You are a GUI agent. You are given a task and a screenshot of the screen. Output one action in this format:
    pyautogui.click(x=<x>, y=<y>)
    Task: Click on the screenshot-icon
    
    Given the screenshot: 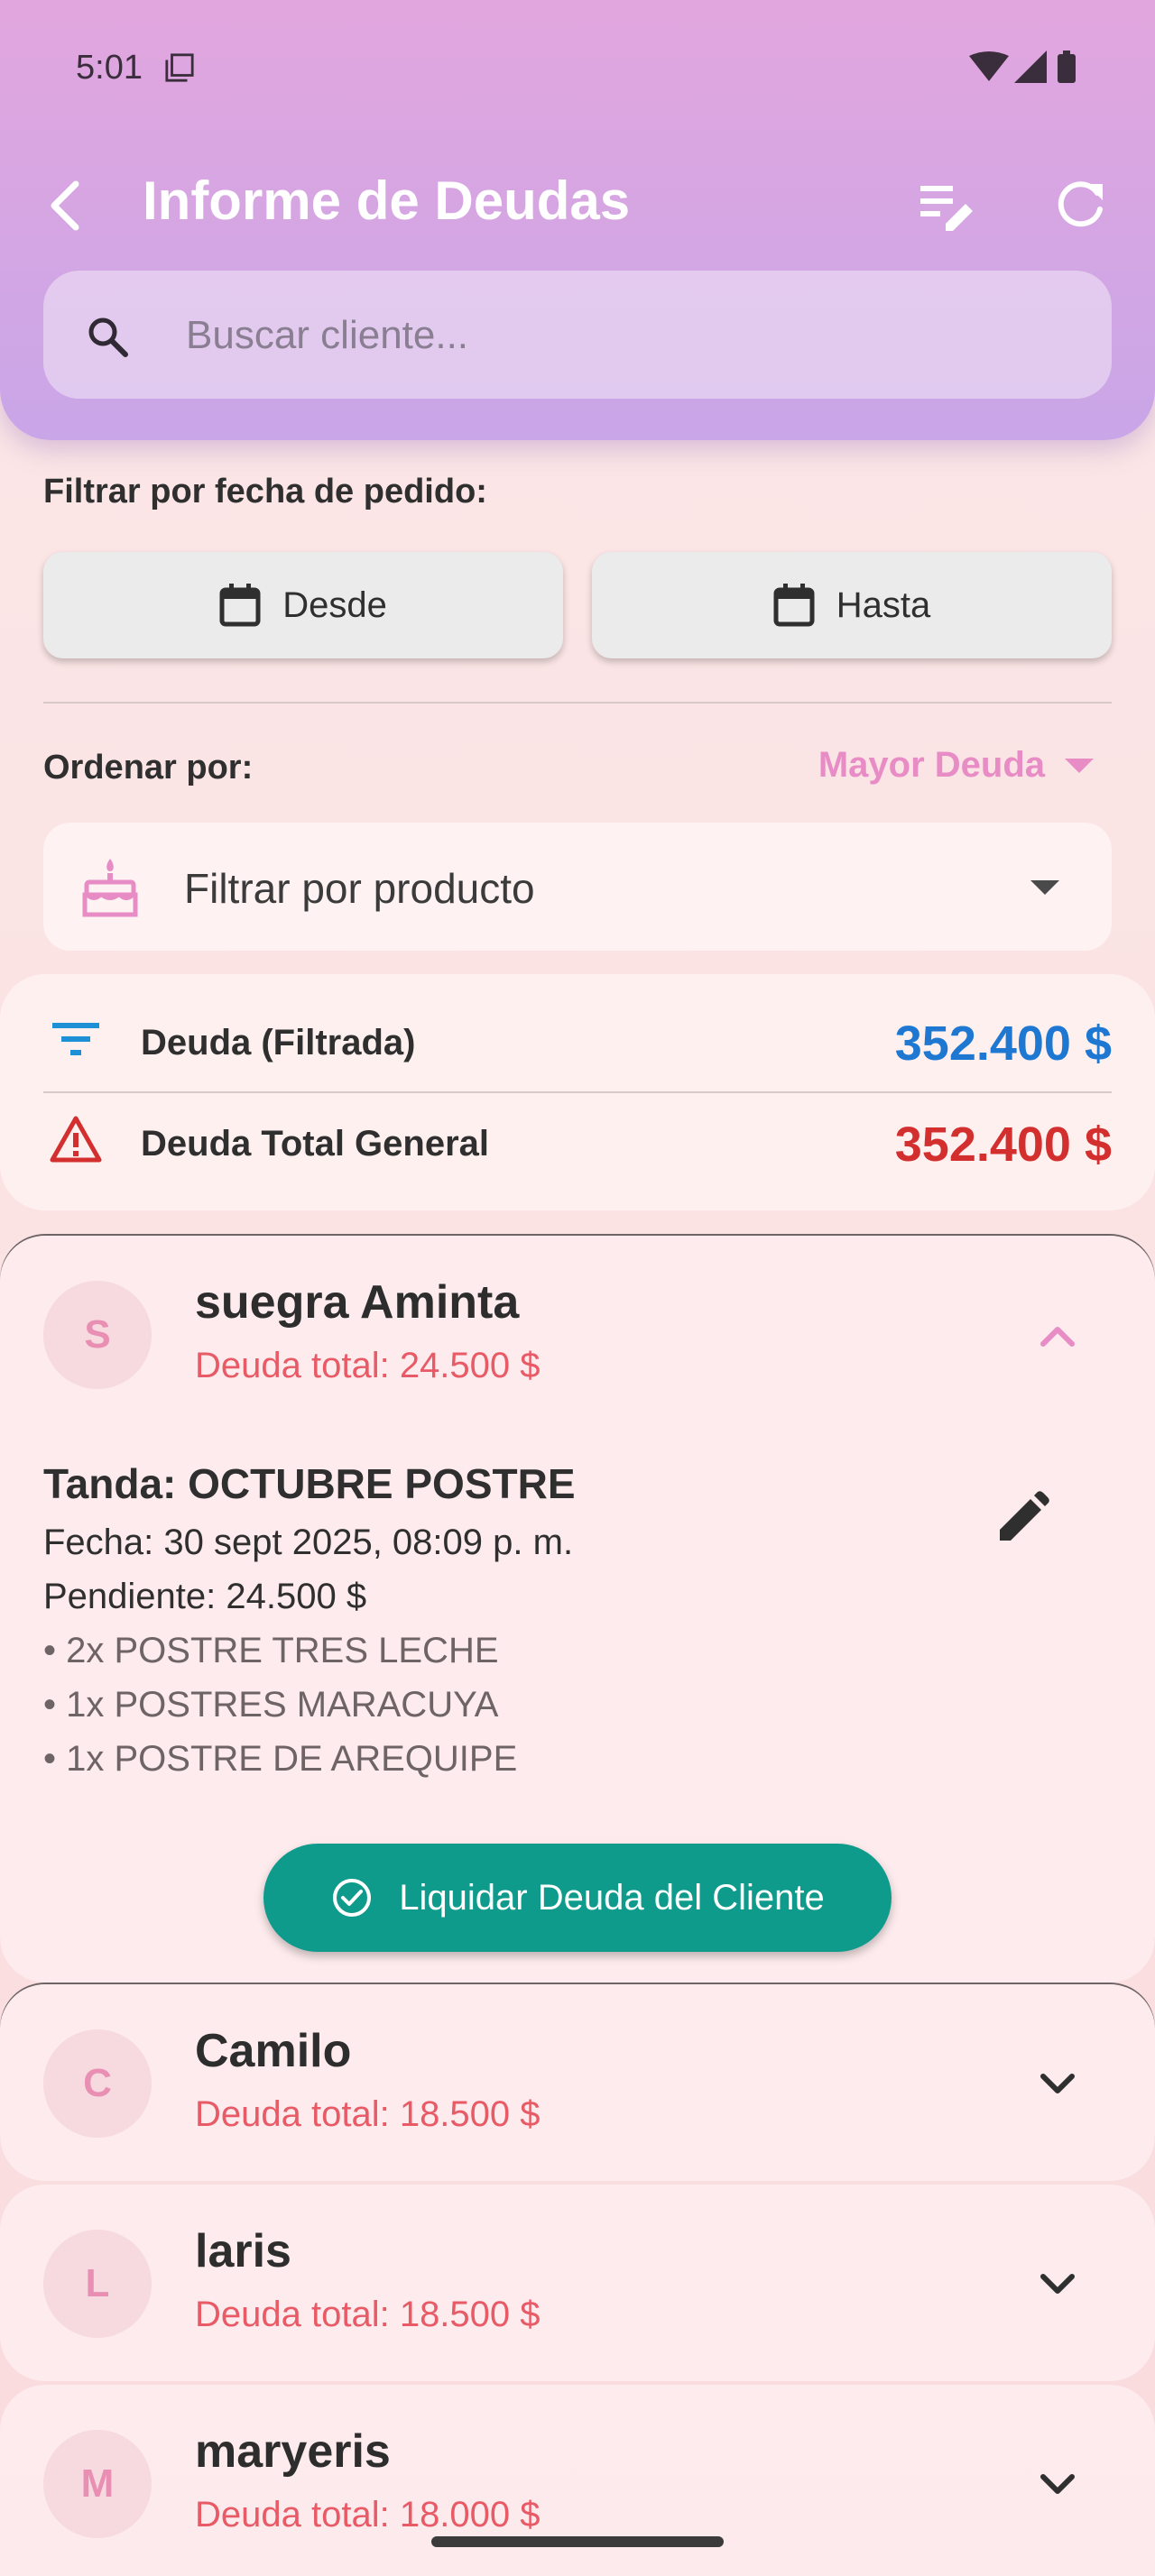 What is the action you would take?
    pyautogui.click(x=179, y=68)
    